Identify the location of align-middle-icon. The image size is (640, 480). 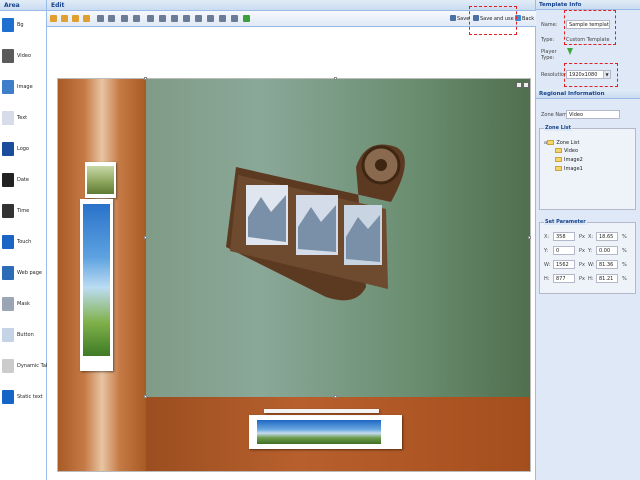
(100, 18).